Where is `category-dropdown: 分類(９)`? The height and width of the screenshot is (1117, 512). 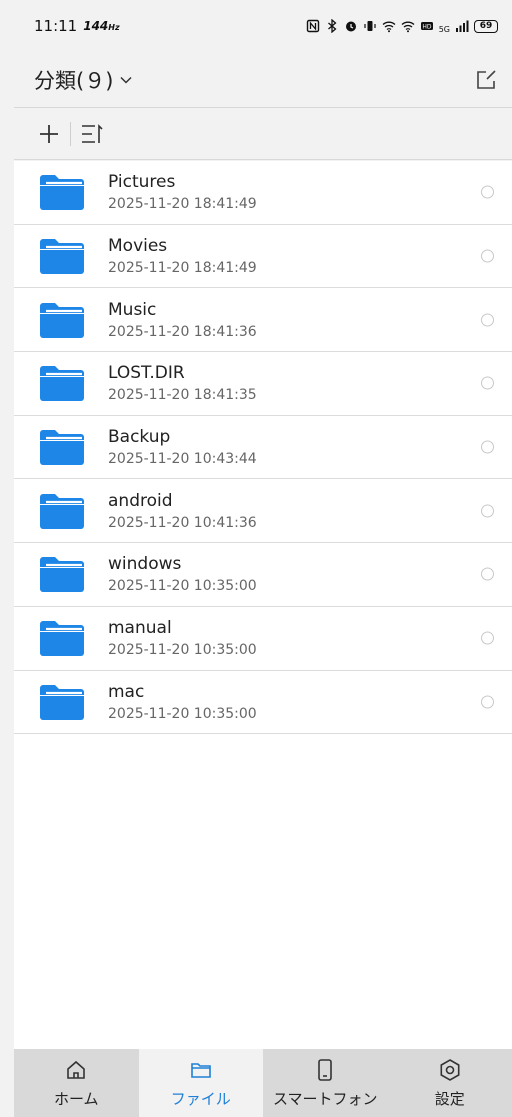
category-dropdown: 分類(９) is located at coordinates (83, 80).